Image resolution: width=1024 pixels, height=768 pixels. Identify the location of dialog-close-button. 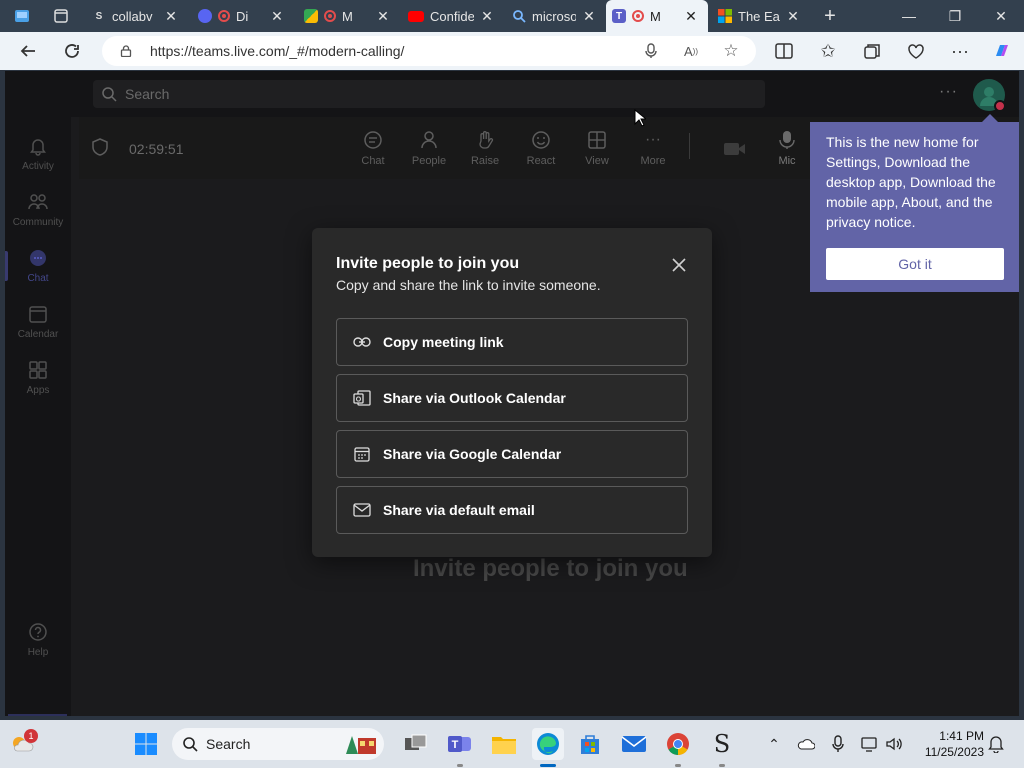
(679, 265).